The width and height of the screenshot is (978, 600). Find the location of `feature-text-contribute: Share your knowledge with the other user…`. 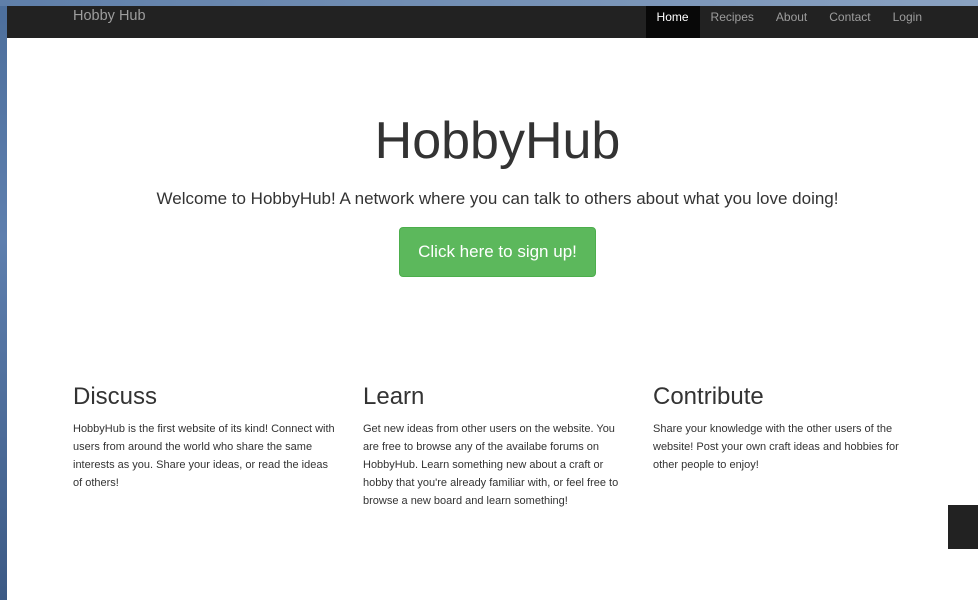

feature-text-contribute: Share your knowledge with the other user… is located at coordinates (776, 447).